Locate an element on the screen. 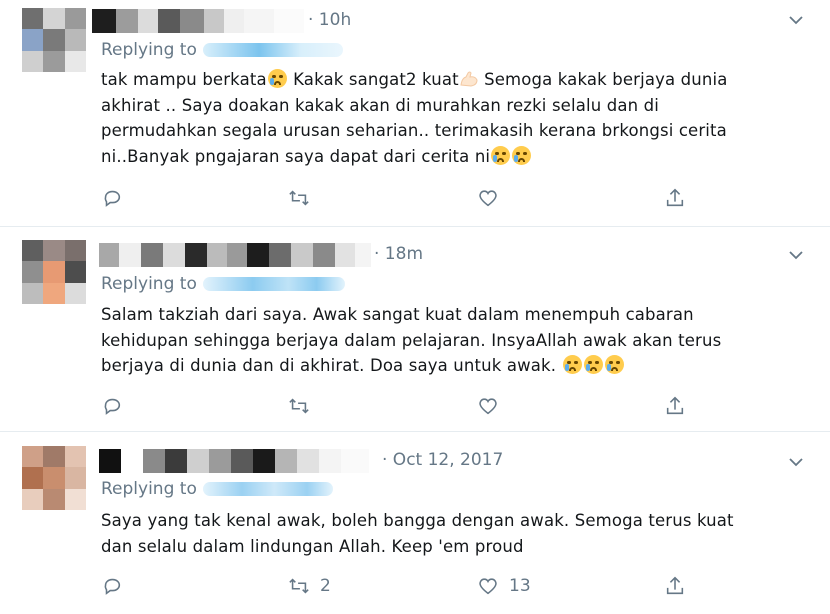  tweet-timestamp: · Oct 12, 2017 is located at coordinates (442, 460).